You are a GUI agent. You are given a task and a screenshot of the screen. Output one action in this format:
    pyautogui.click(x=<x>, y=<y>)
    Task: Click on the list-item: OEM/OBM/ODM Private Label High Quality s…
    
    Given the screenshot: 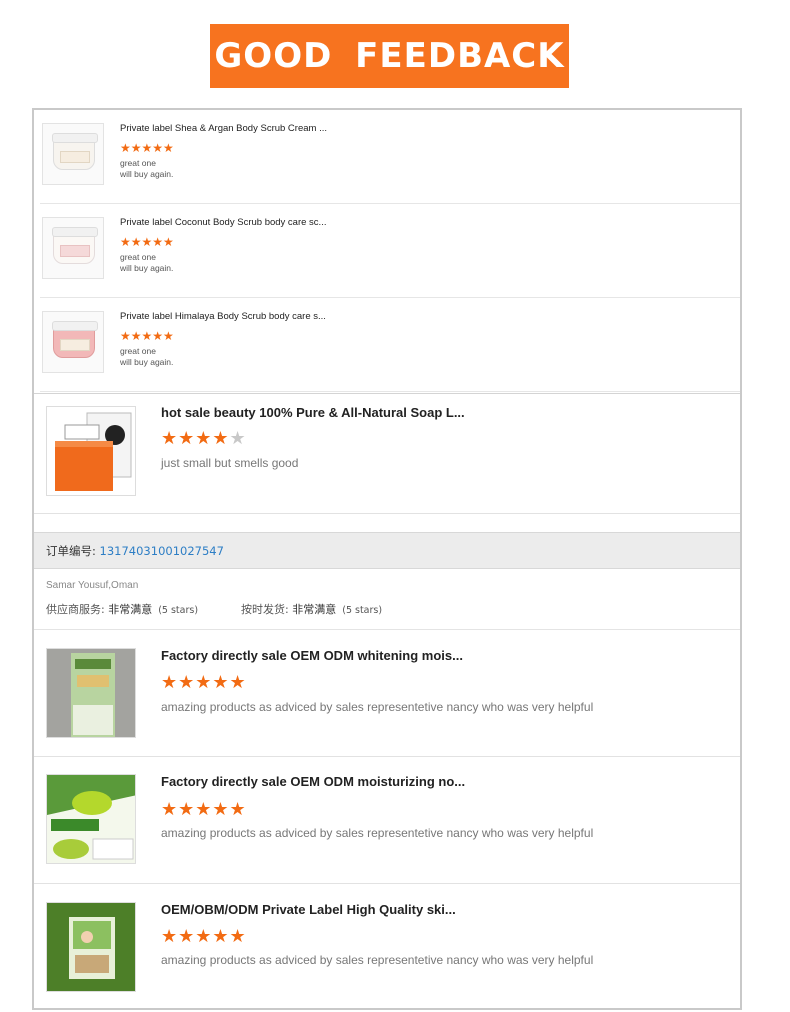 What is the action you would take?
    pyautogui.click(x=387, y=946)
    